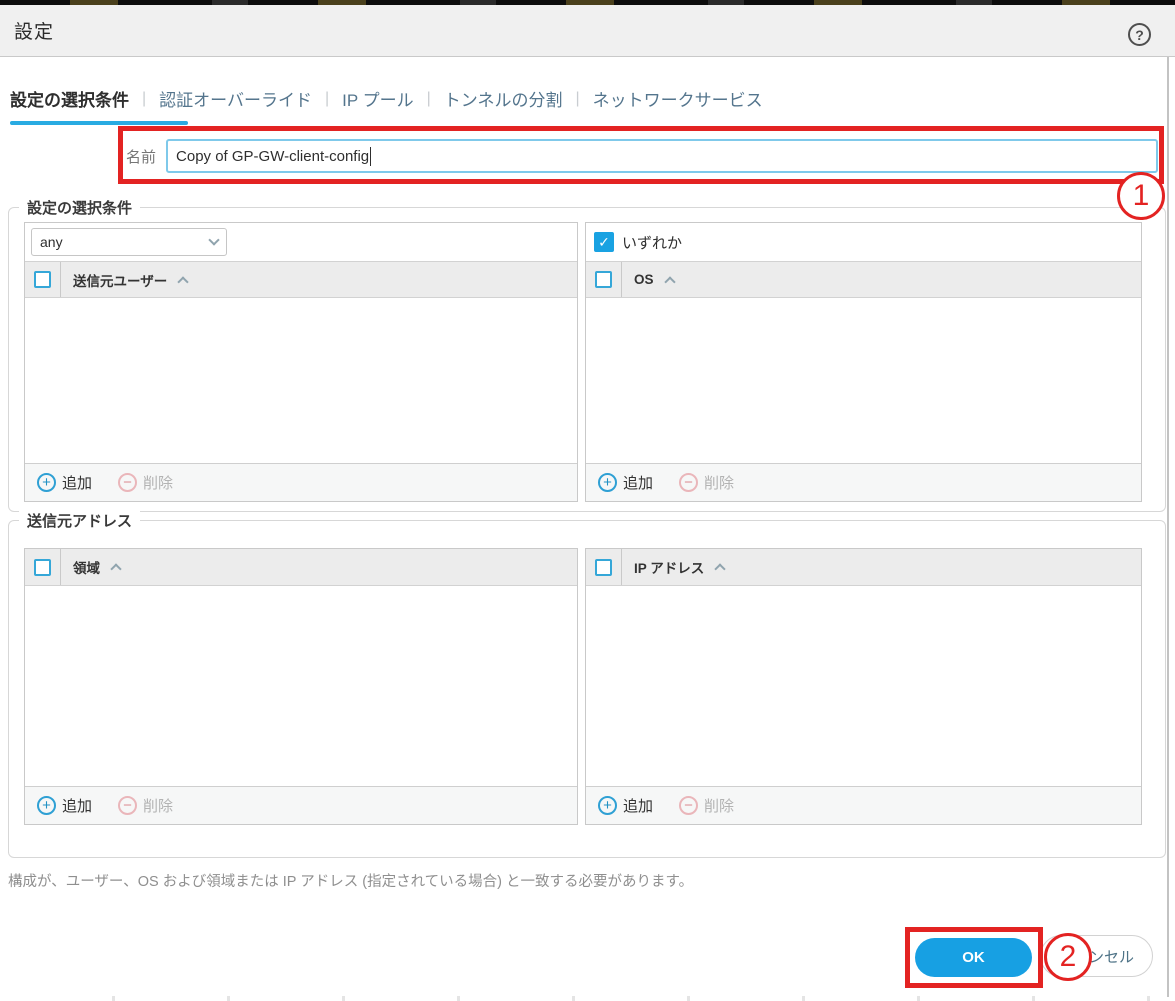 The width and height of the screenshot is (1175, 1001). Describe the element at coordinates (863, 279) in the screenshot. I see `os-table-header: OS` at that location.